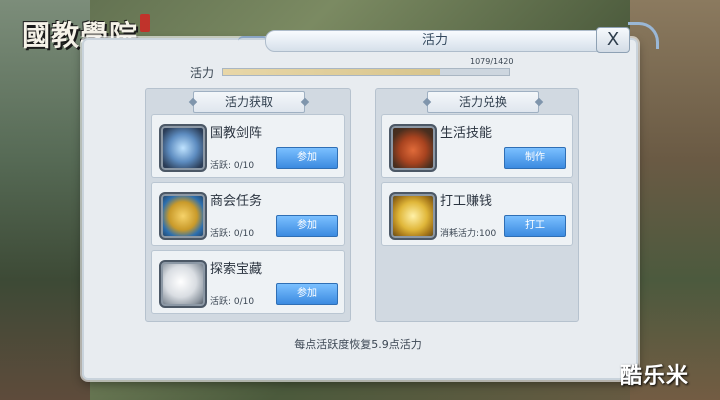 The height and width of the screenshot is (400, 720). I want to click on card-title: 商会任务, so click(236, 201).